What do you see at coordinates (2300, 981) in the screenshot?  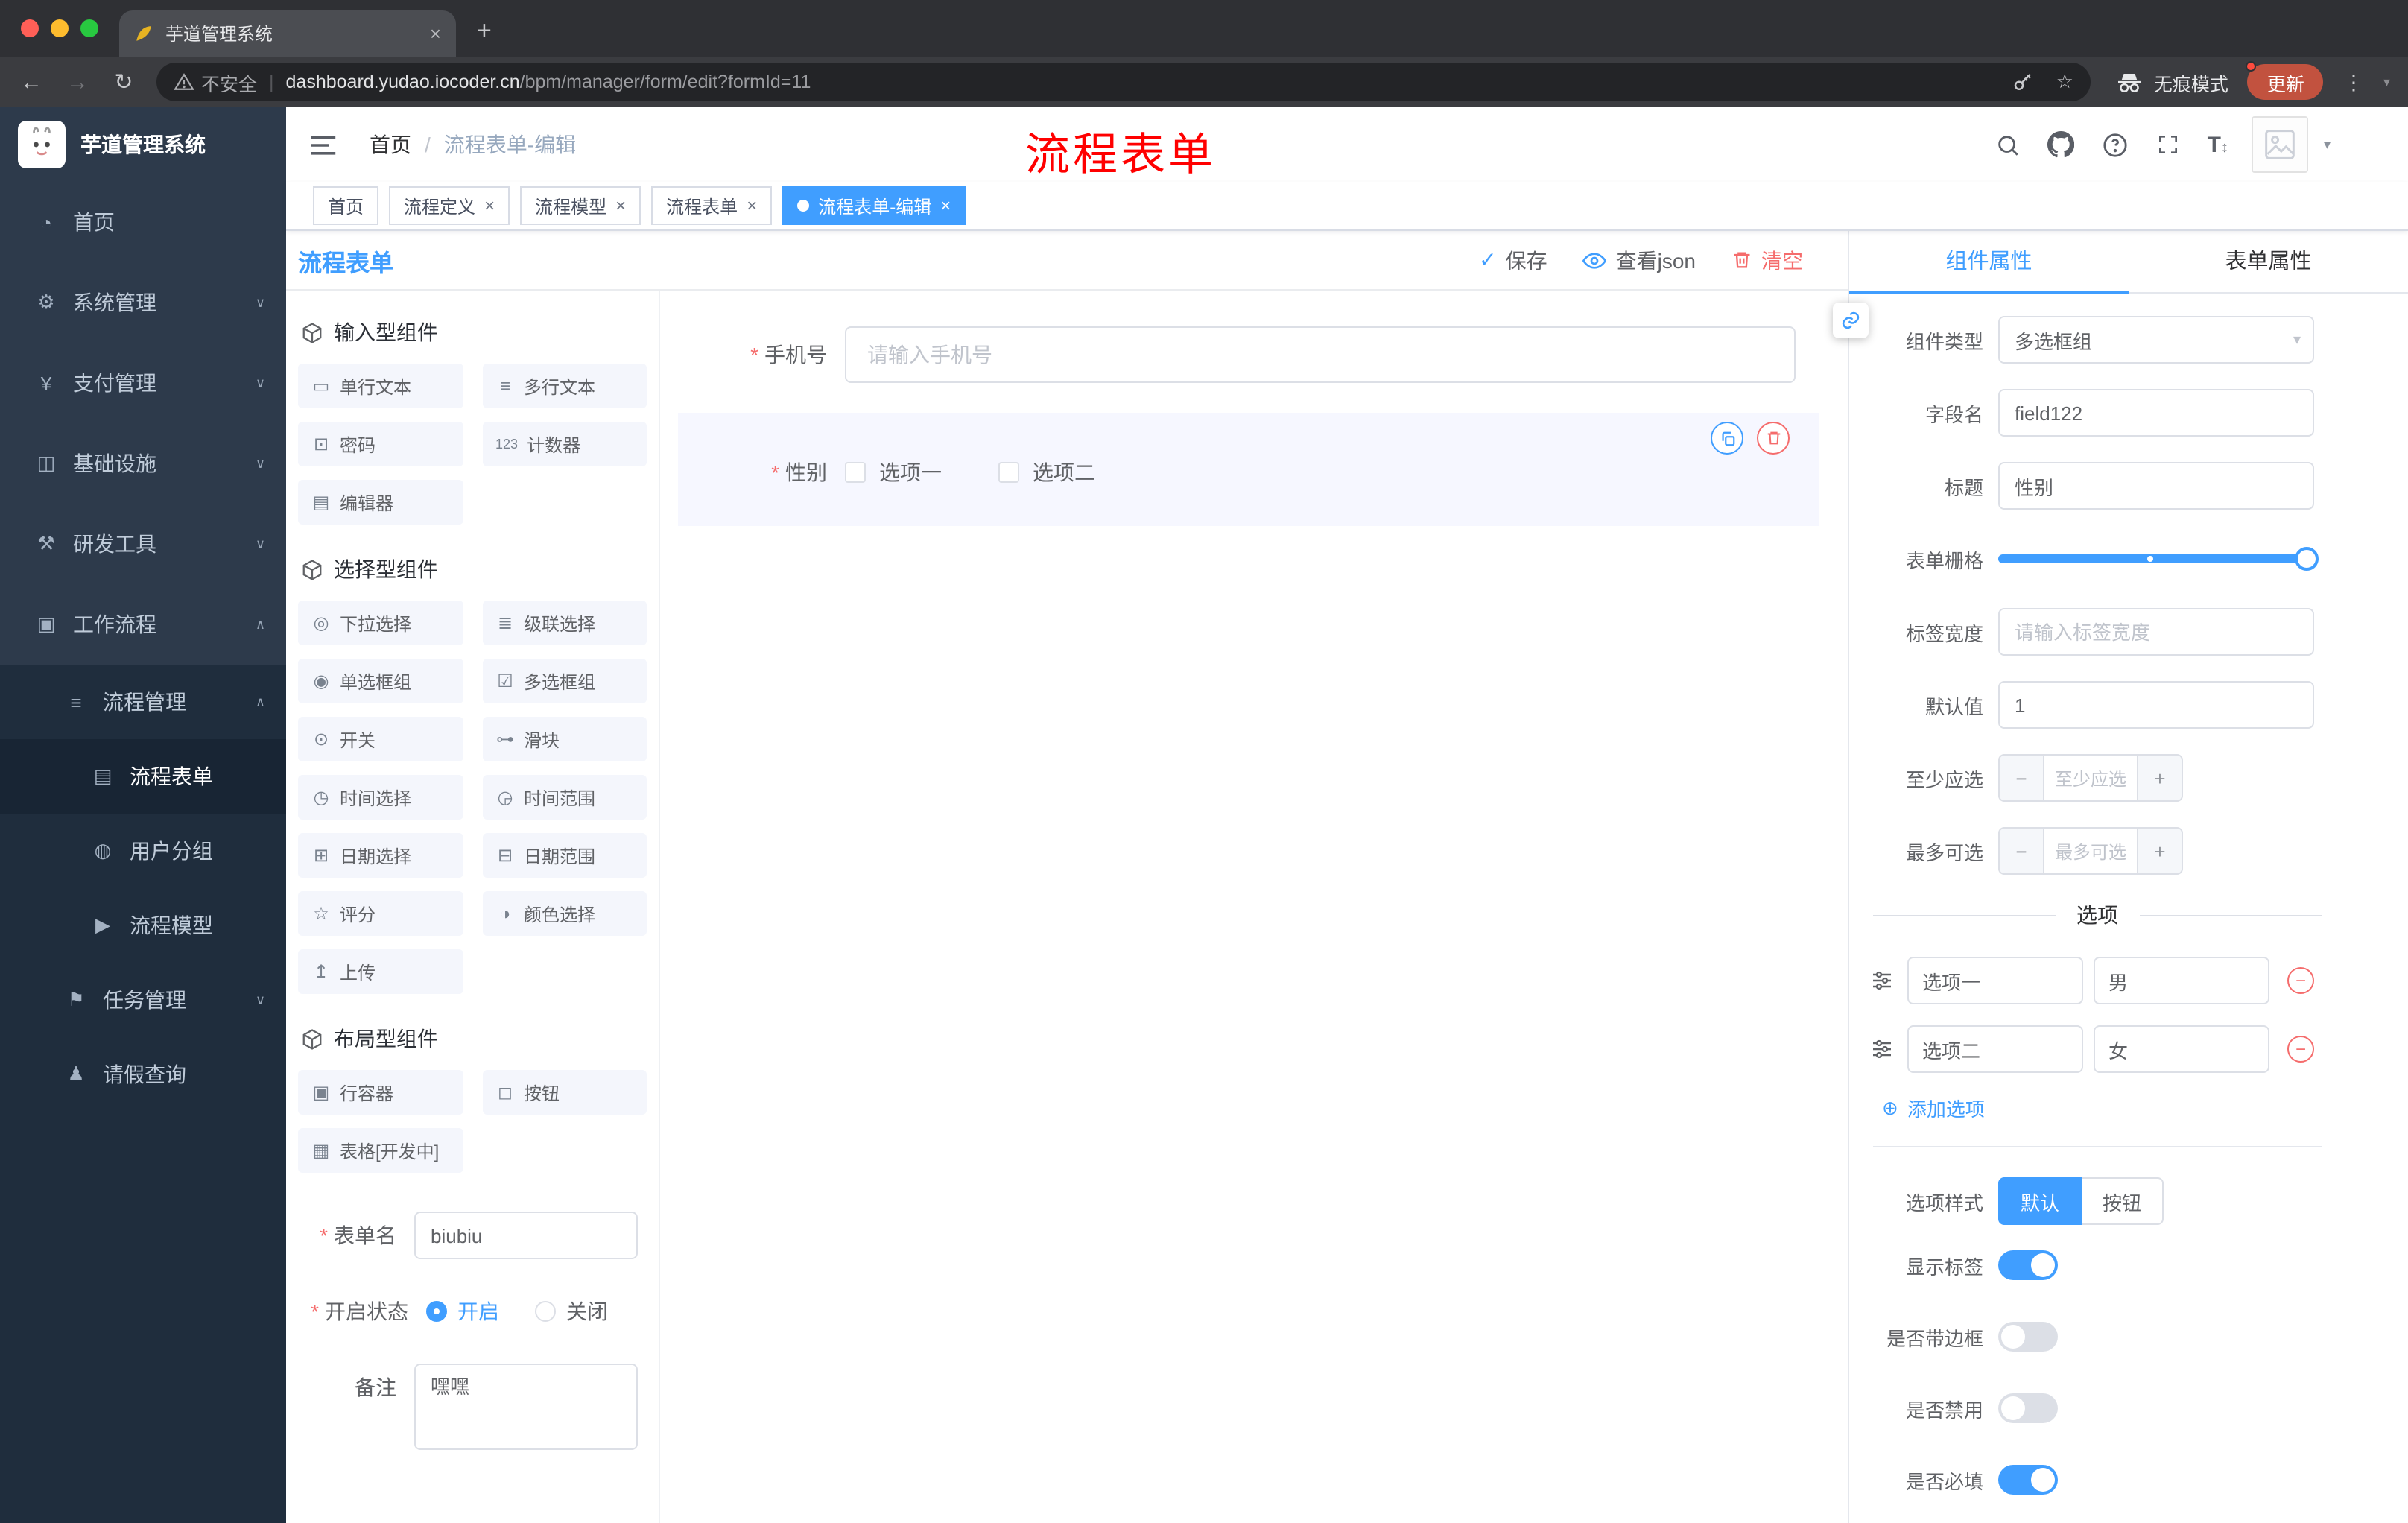 I see `remove-option-button: −` at bounding box center [2300, 981].